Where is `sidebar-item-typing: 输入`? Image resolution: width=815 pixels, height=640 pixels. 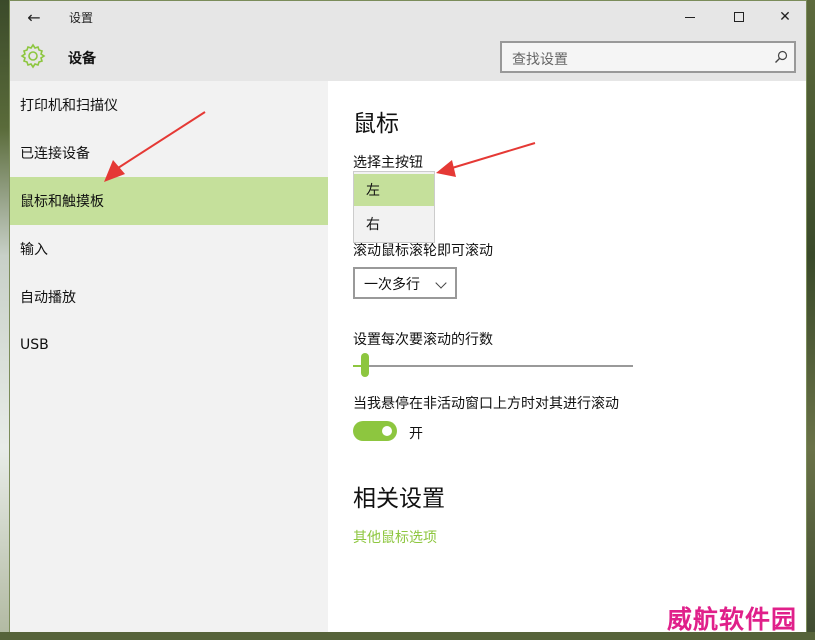
sidebar-item-typing: 输入 is located at coordinates (169, 249).